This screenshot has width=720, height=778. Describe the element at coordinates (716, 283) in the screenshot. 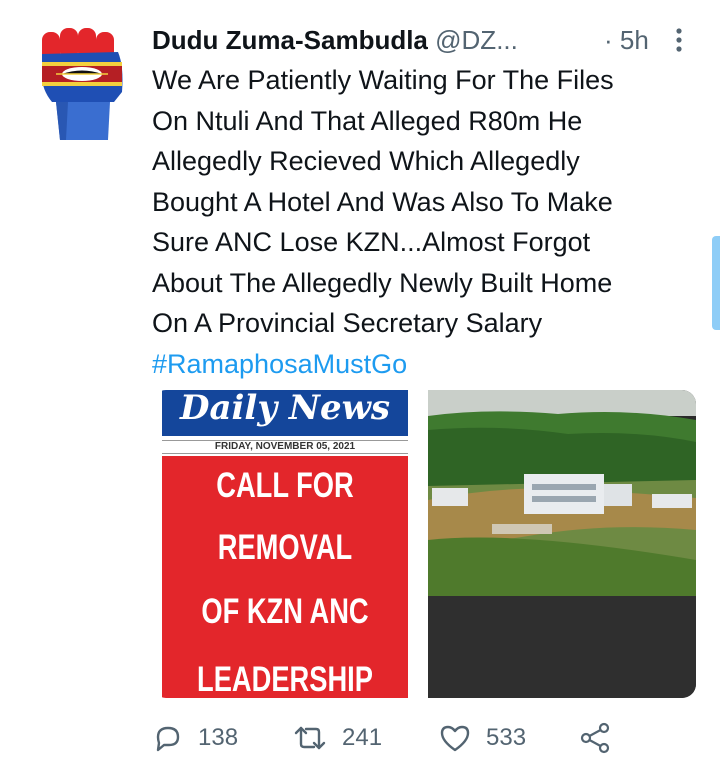

I see `scrollbar-thumb` at that location.